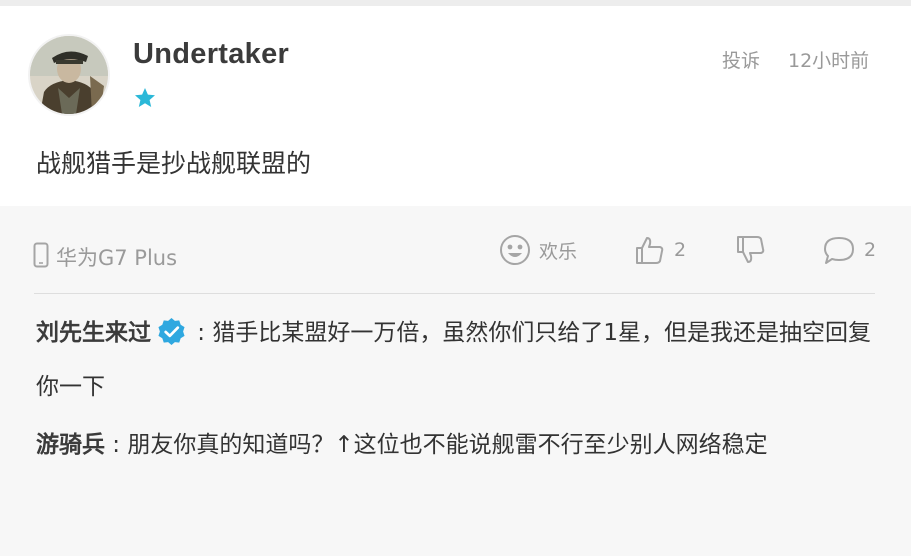 This screenshot has width=911, height=556. I want to click on avatar, so click(69, 75).